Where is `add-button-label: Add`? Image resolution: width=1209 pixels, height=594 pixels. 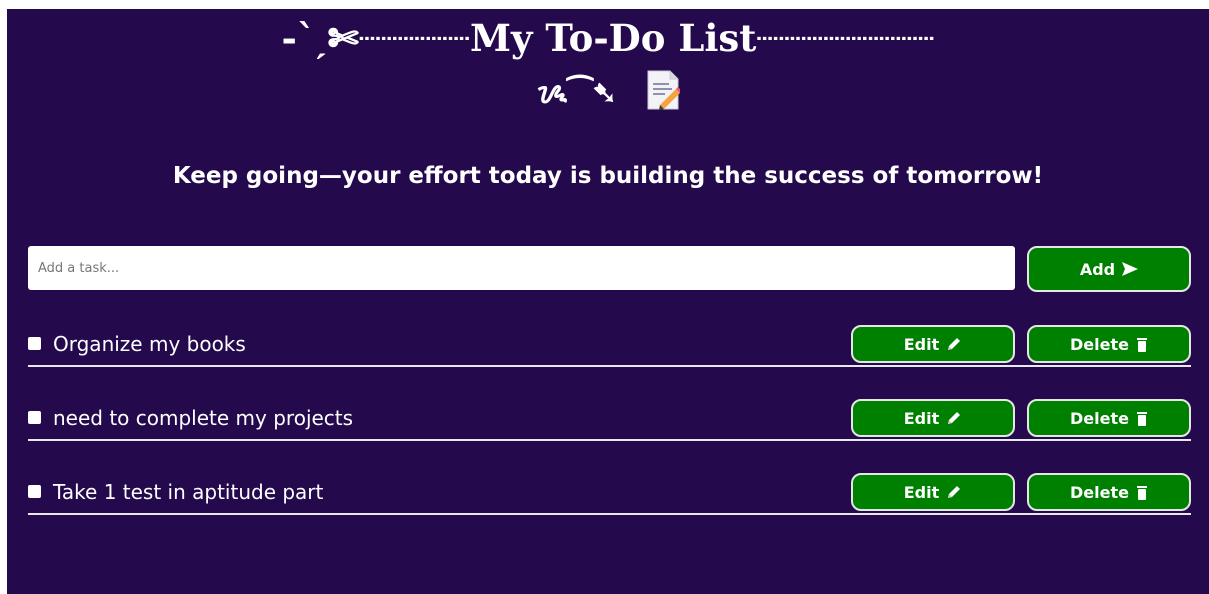 add-button-label: Add is located at coordinates (1097, 269).